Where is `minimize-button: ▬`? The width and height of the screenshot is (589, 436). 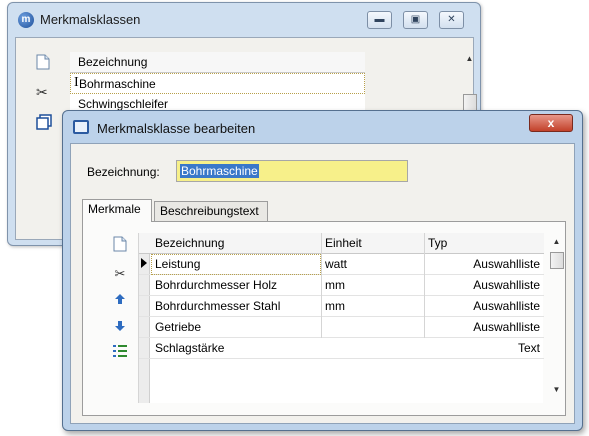 minimize-button: ▬ is located at coordinates (379, 20).